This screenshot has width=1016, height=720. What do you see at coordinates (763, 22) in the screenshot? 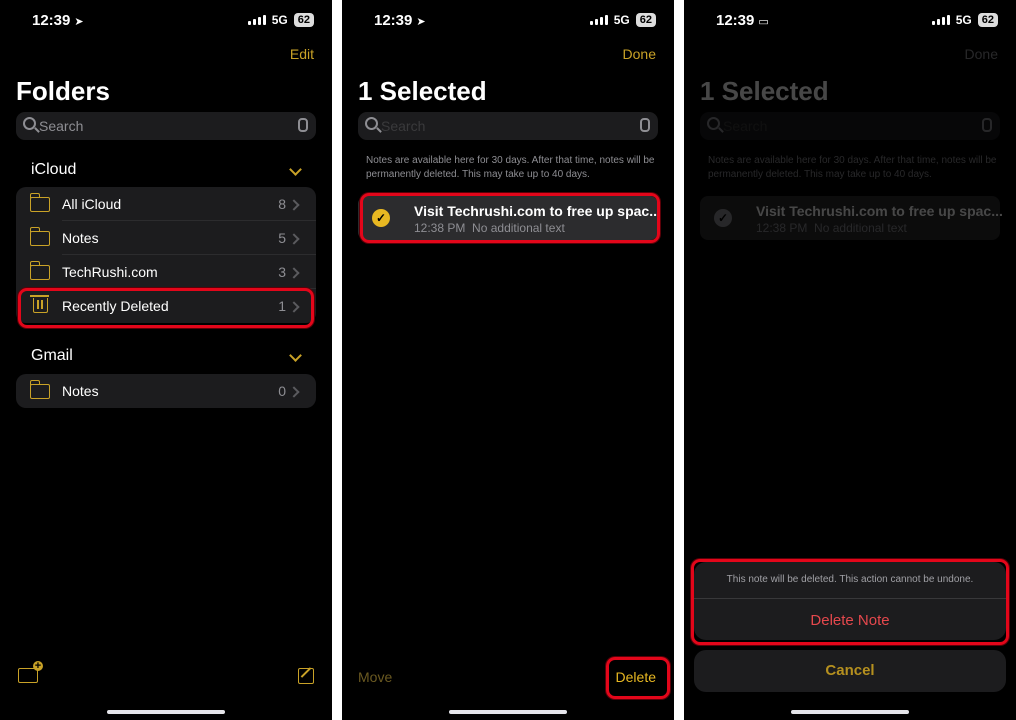
I see `screen-mirroring-icon: ▭` at bounding box center [763, 22].